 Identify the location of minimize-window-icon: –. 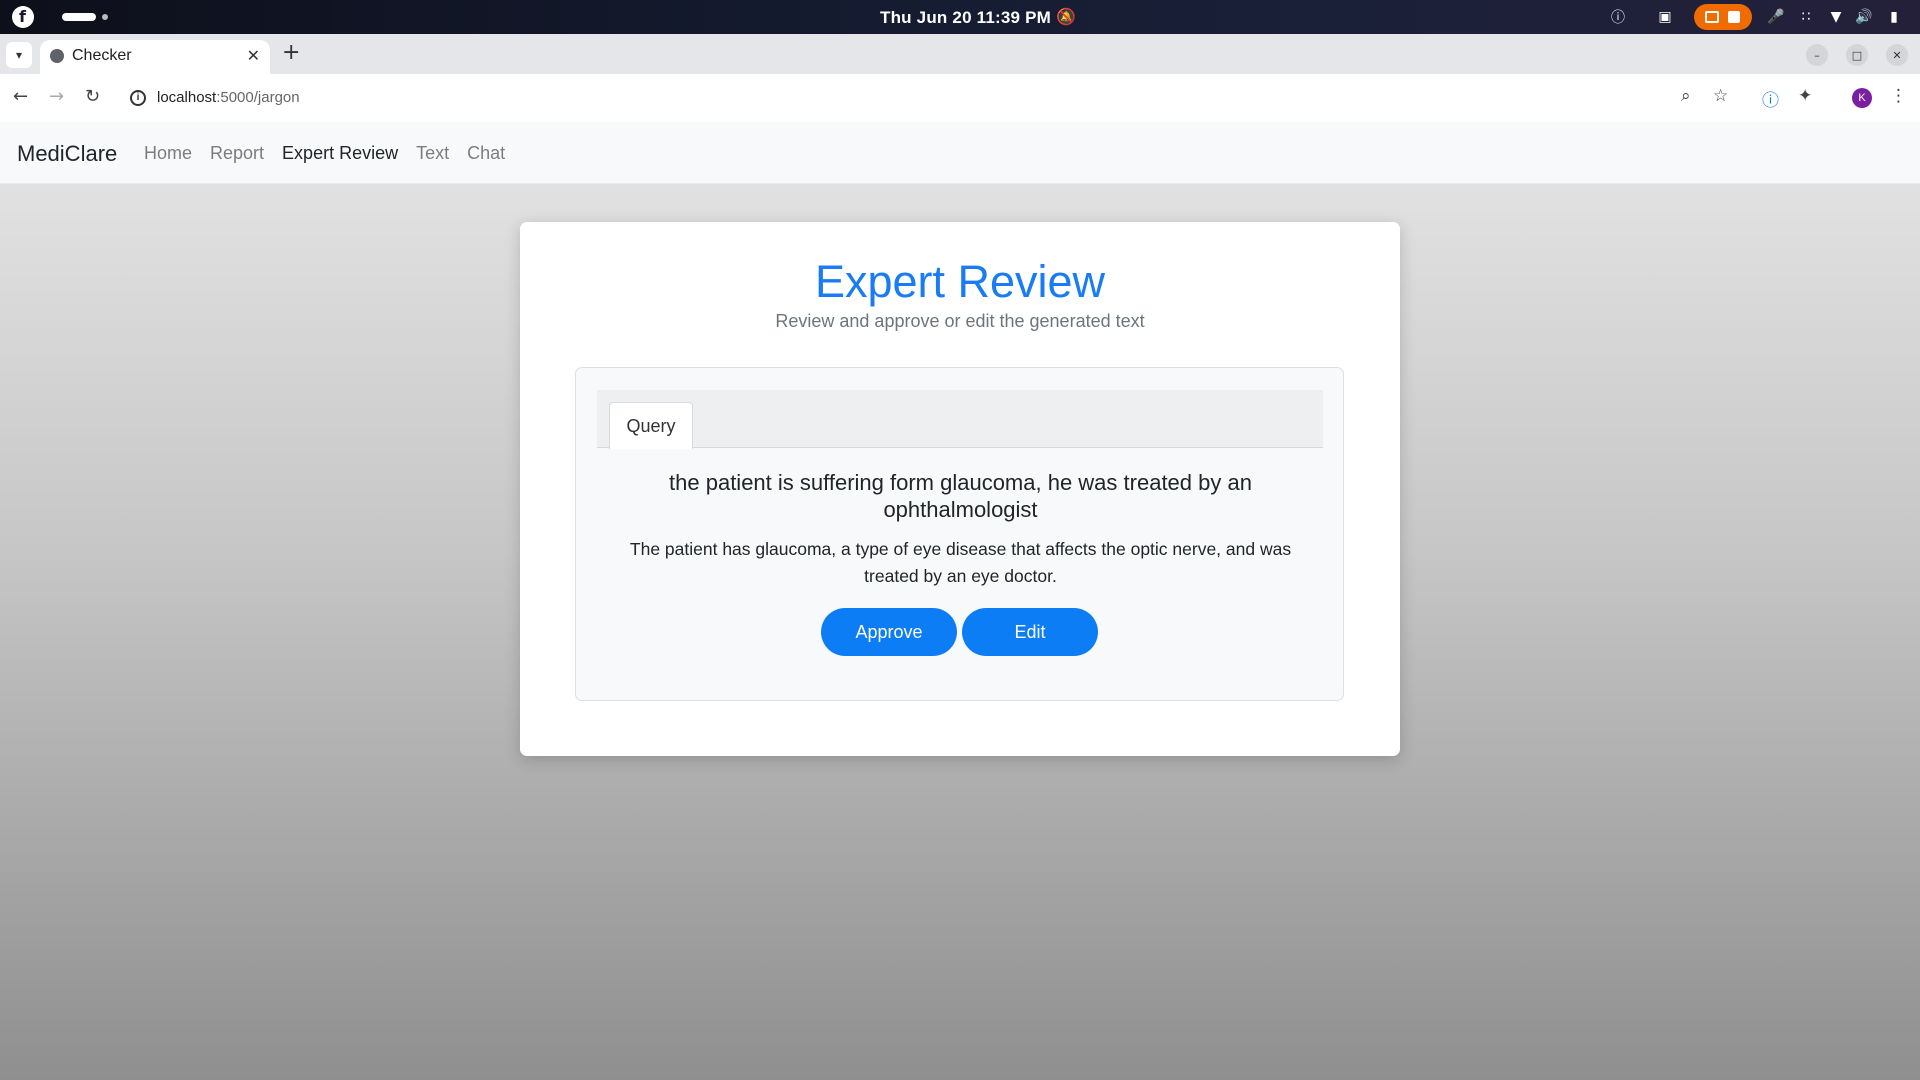
(1817, 55).